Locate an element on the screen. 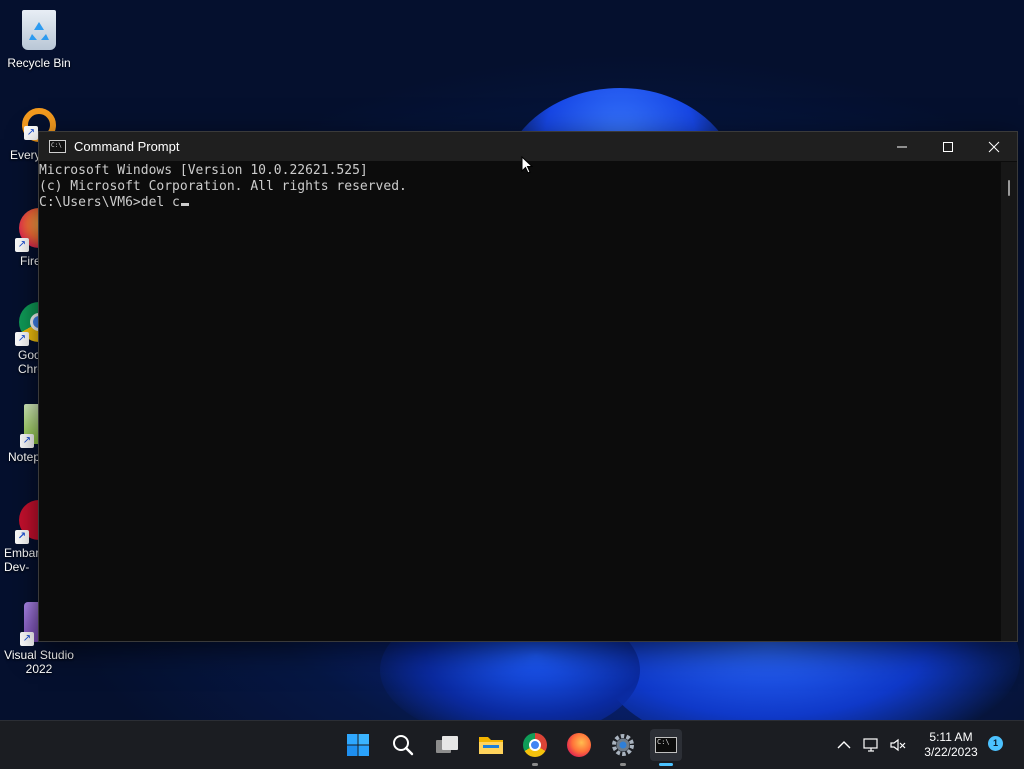  gear-icon is located at coordinates (623, 745).